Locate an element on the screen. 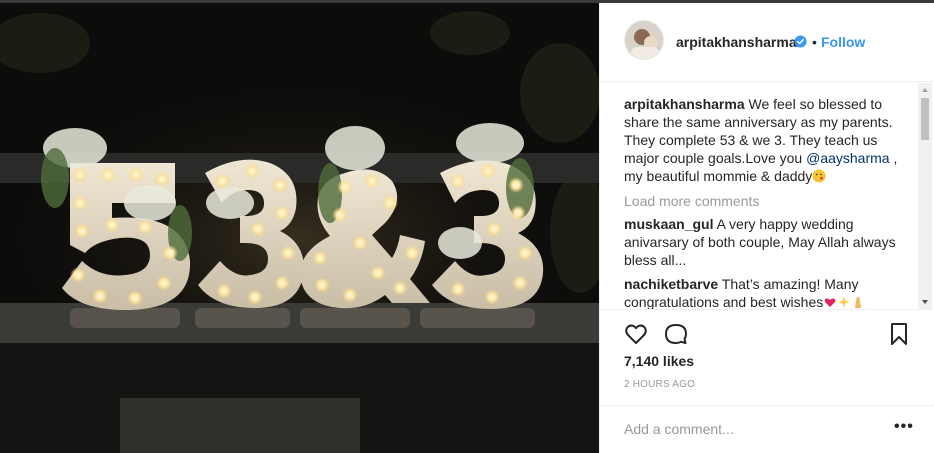 The image size is (934, 453). sparkles-emoji-icon is located at coordinates (844, 302).